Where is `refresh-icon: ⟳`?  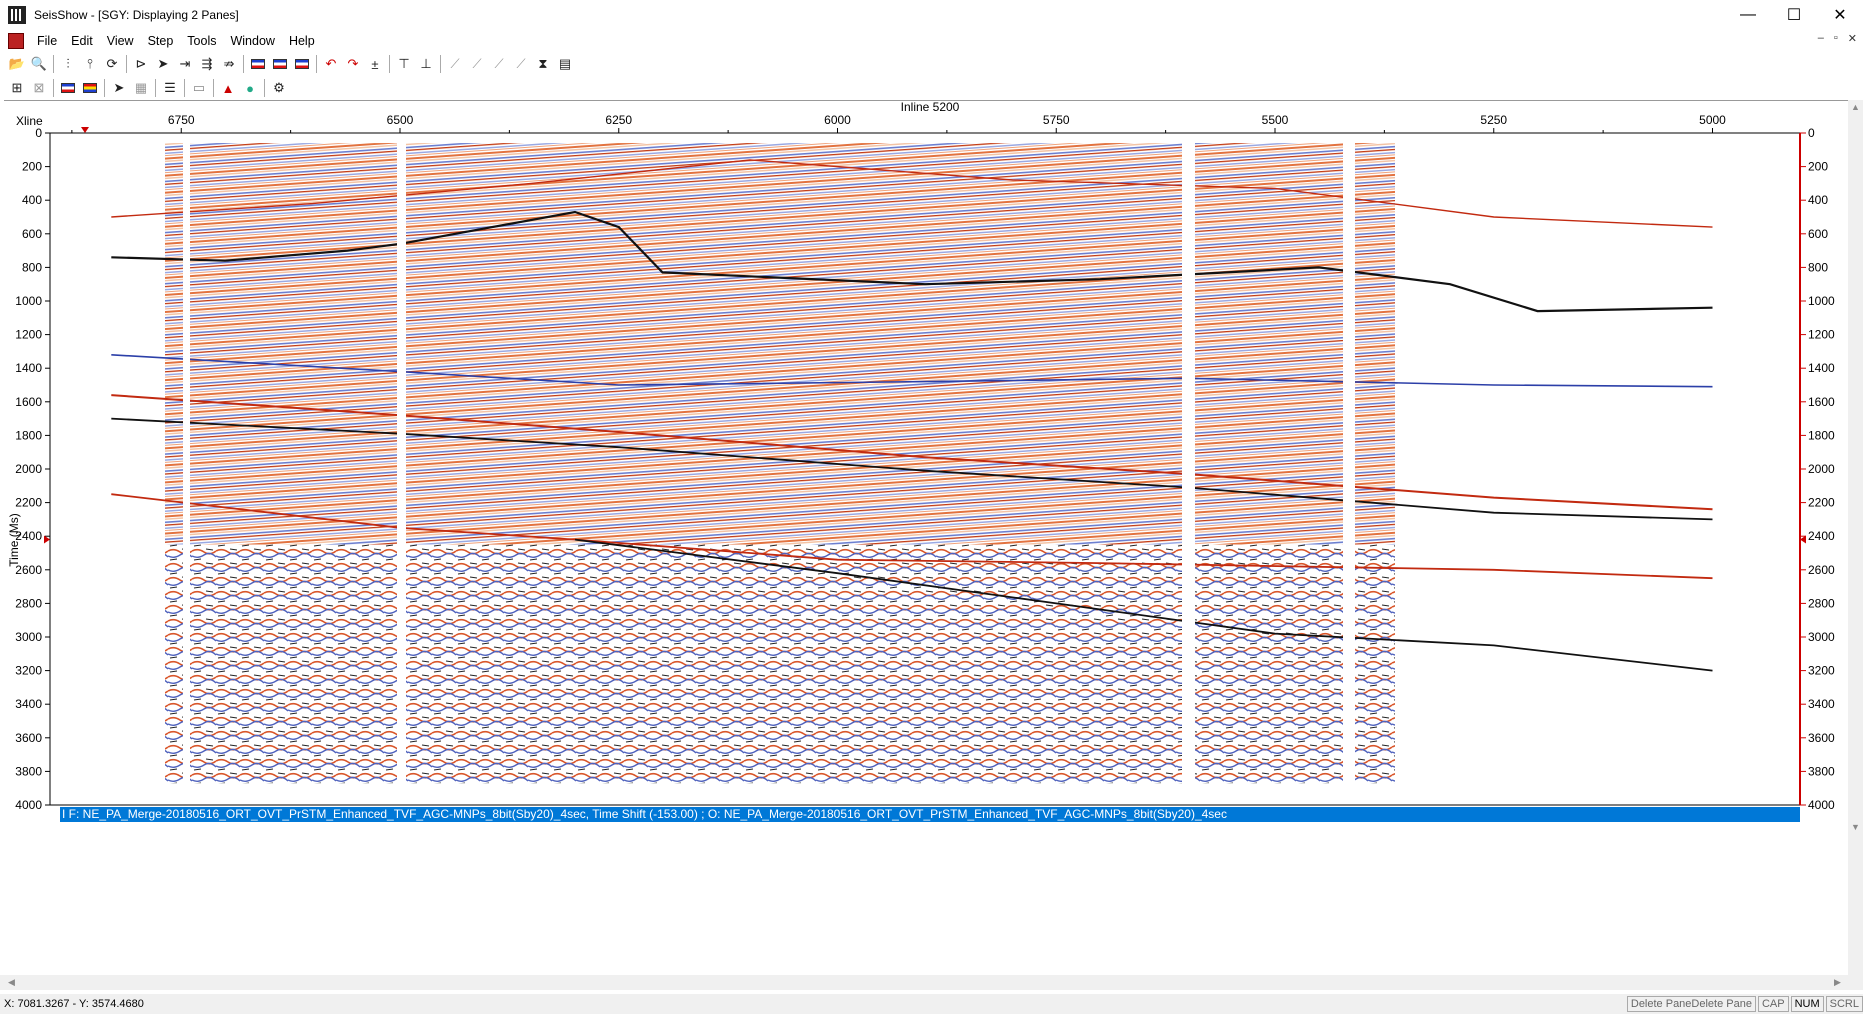 refresh-icon: ⟳ is located at coordinates (112, 64).